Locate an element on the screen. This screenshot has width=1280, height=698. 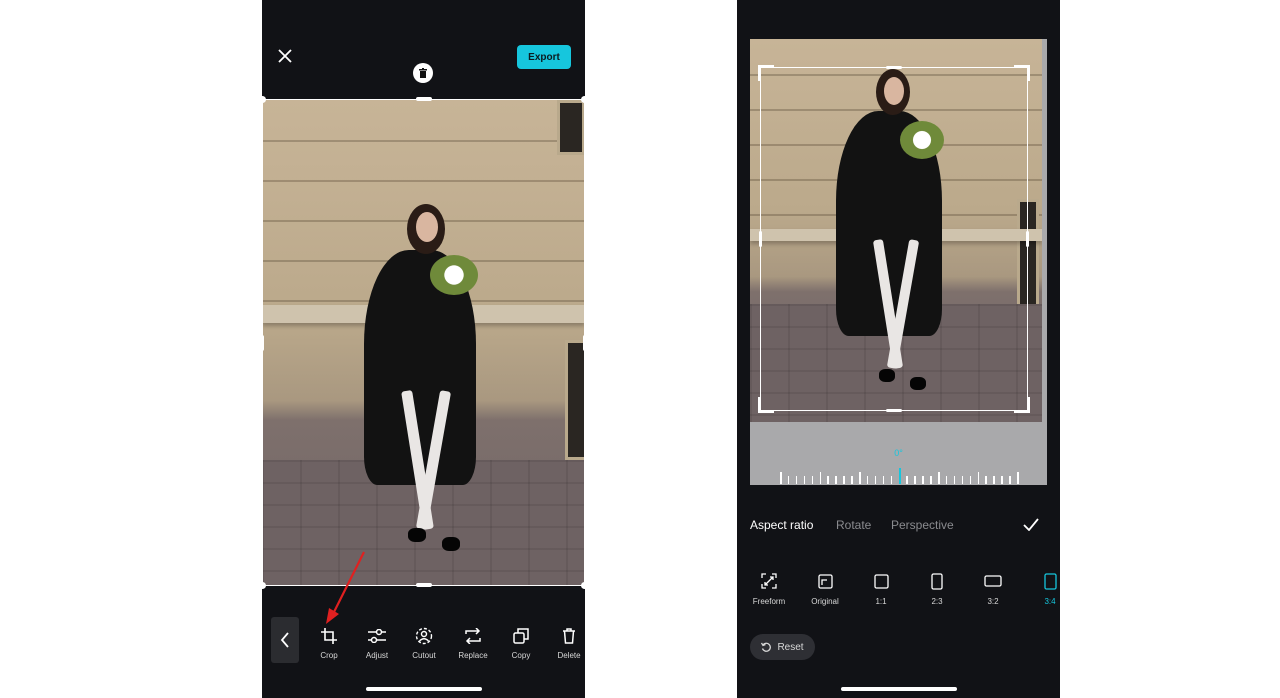
tool-copy: Copy is located at coordinates (521, 643).